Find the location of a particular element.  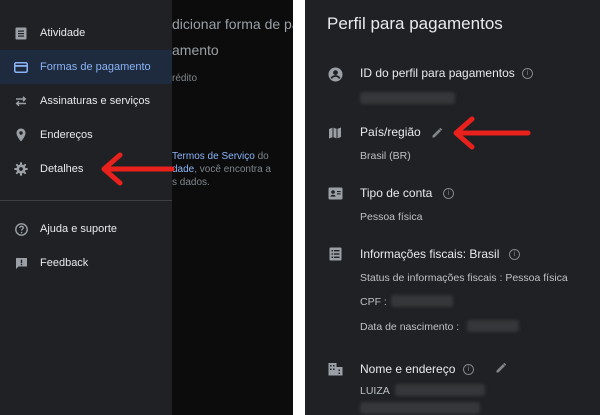

contact-card-icon is located at coordinates (335, 193).